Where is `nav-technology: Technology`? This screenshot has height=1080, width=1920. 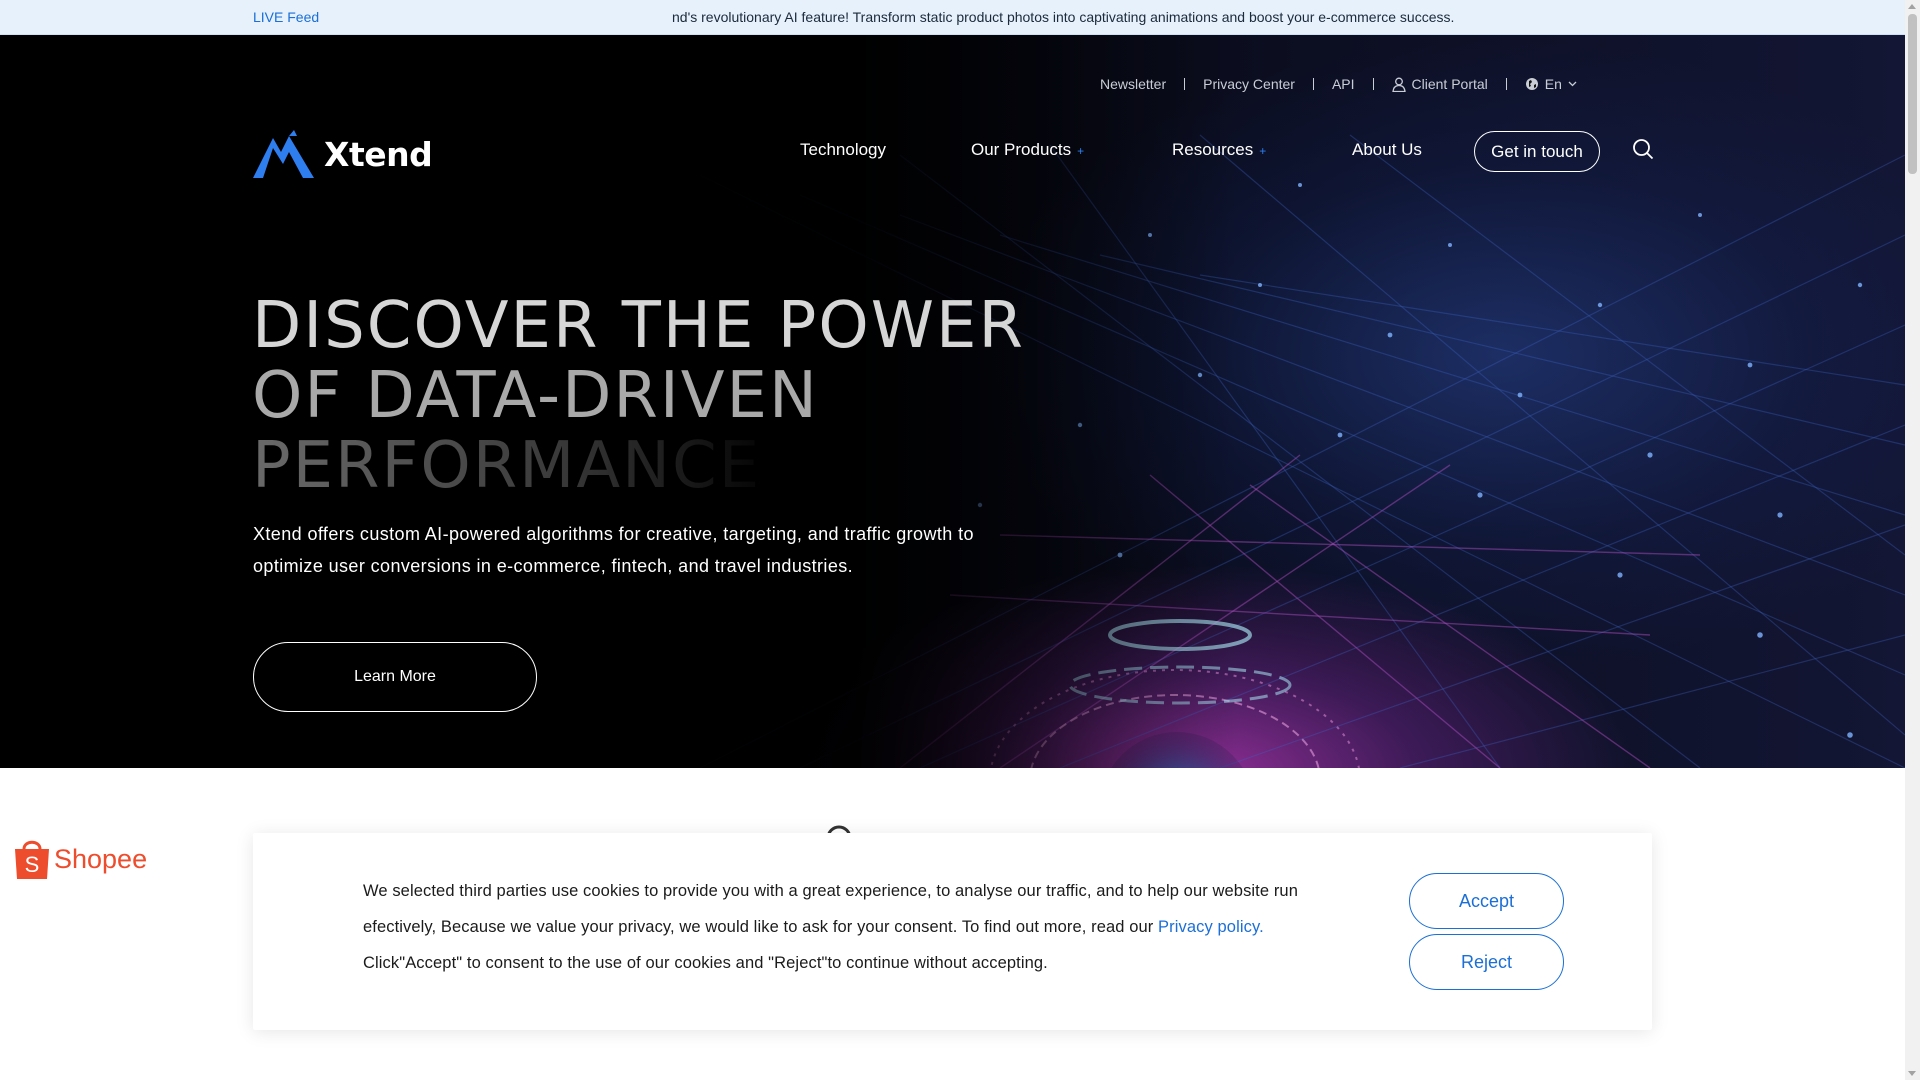
nav-technology: Technology is located at coordinates (843, 150).